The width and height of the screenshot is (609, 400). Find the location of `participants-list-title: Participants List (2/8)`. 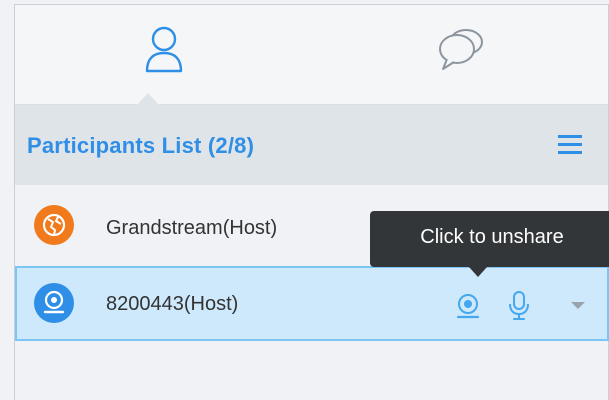

participants-list-title: Participants List (2/8) is located at coordinates (141, 145).